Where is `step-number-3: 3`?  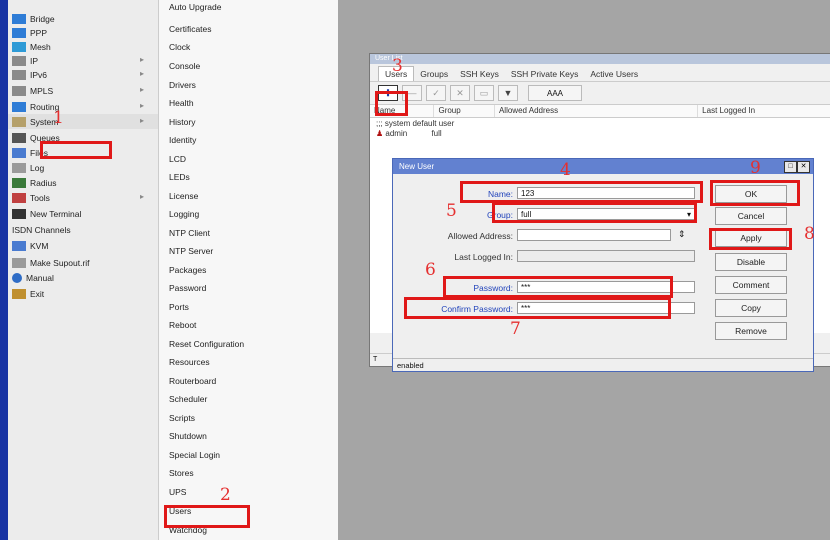
step-number-3: 3 is located at coordinates (397, 66).